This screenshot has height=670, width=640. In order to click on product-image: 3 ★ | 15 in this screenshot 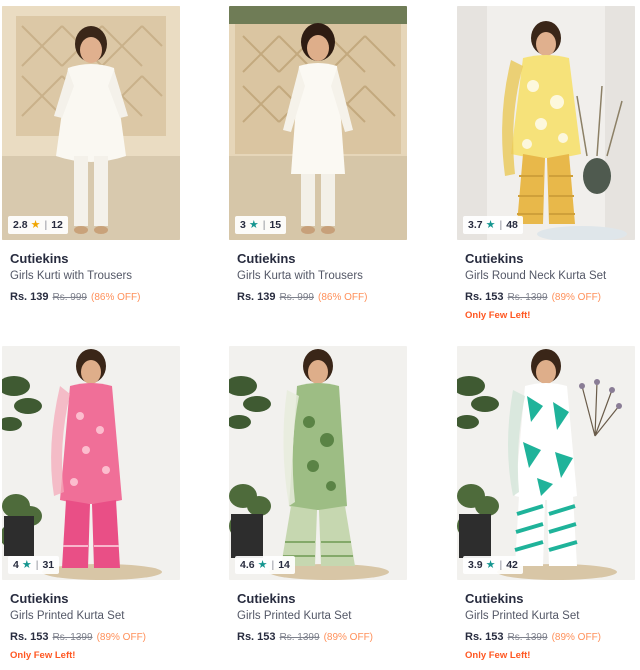, I will do `click(318, 123)`.